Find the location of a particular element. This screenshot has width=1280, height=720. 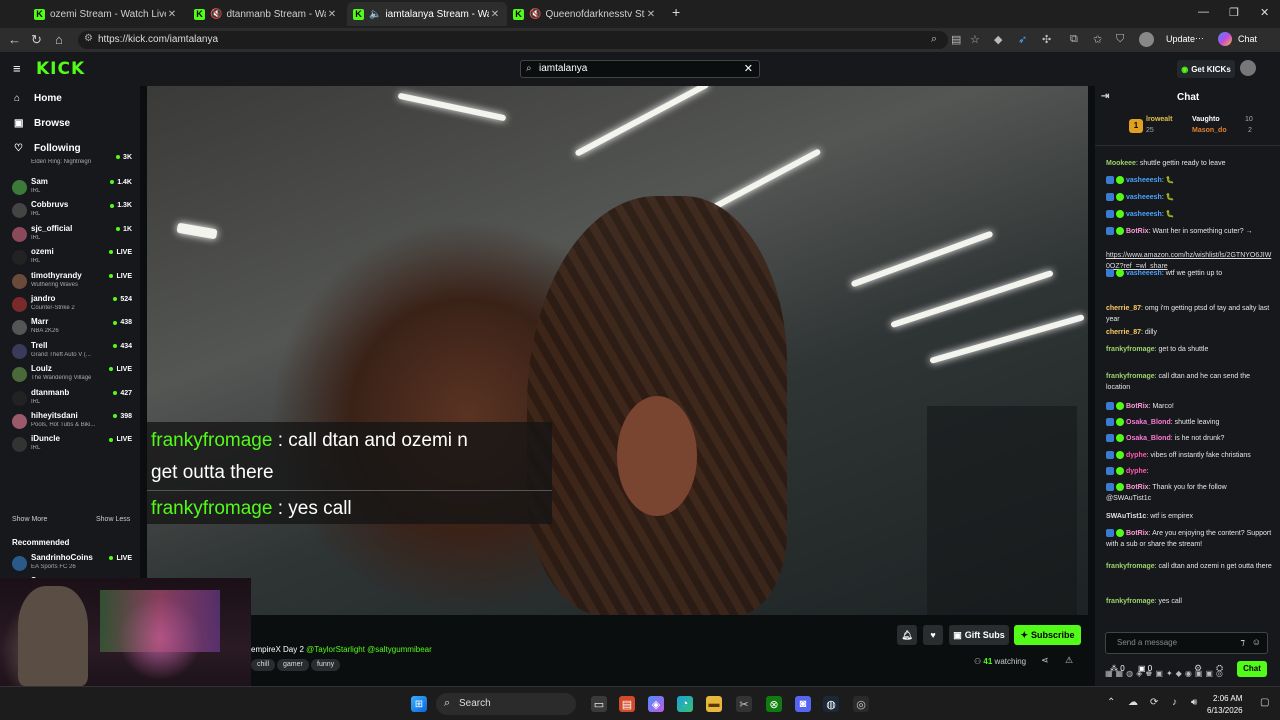

follow-button: ♥ is located at coordinates (933, 635).